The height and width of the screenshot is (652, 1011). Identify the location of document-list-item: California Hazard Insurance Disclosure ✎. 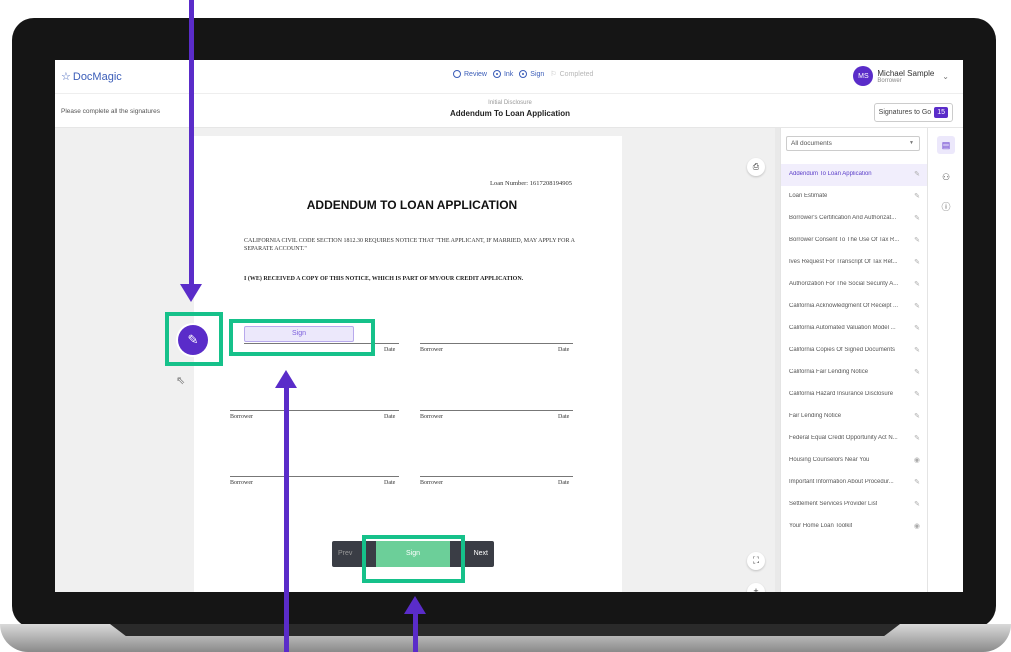
(854, 395).